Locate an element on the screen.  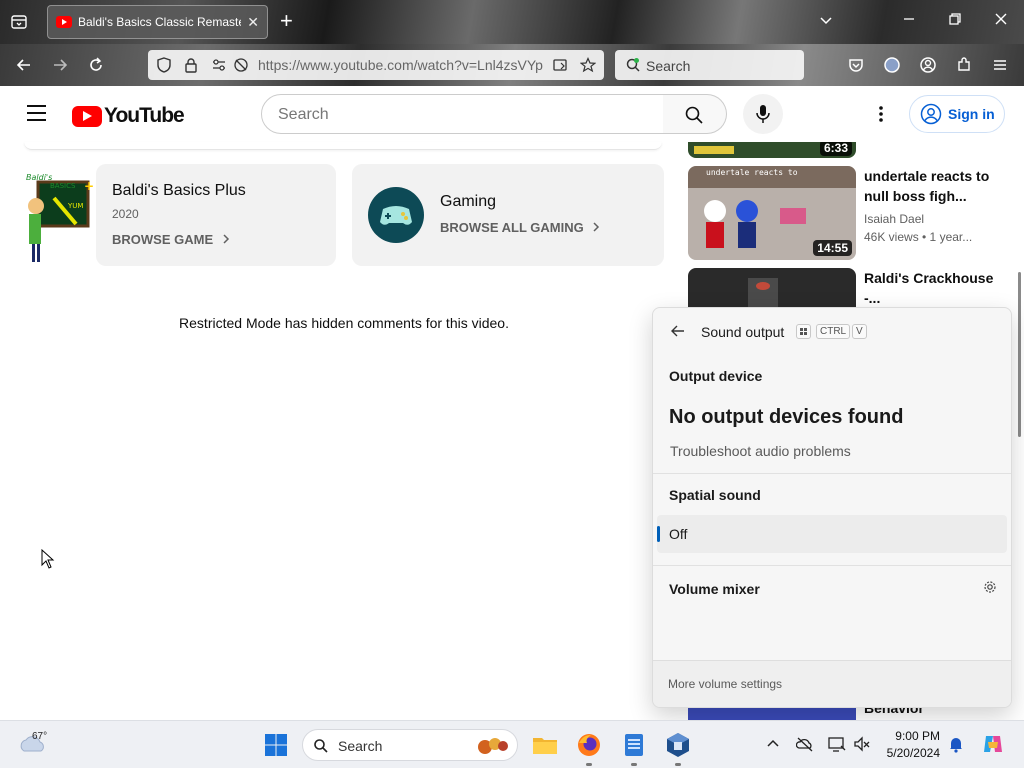
tab-list-icon is located at coordinates (19, 22).